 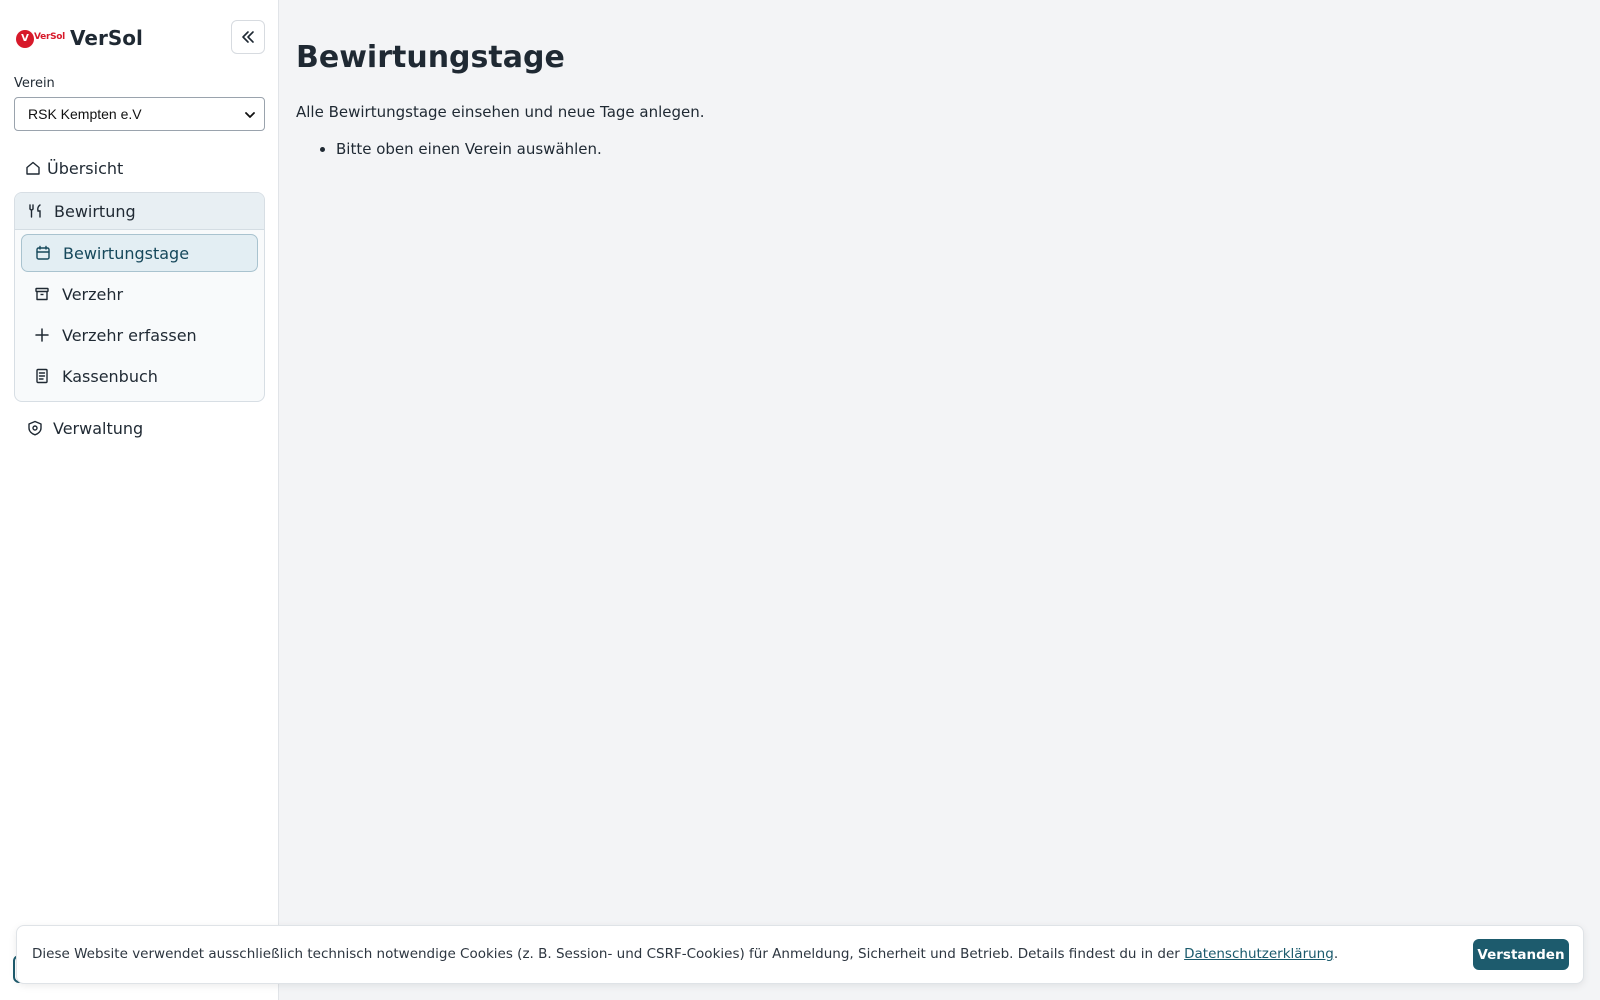 I want to click on sidebar-item-label: Verzehr erfassen, so click(x=129, y=335).